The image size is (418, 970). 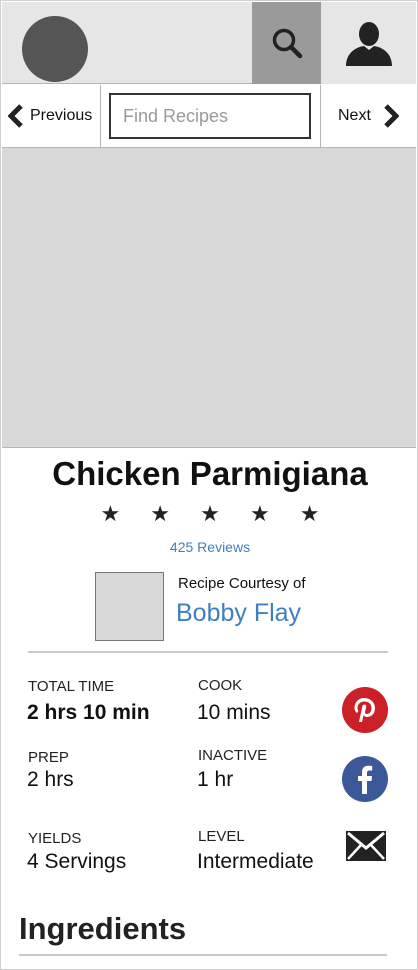 What do you see at coordinates (221, 836) in the screenshot?
I see `level-label: LEVEL` at bounding box center [221, 836].